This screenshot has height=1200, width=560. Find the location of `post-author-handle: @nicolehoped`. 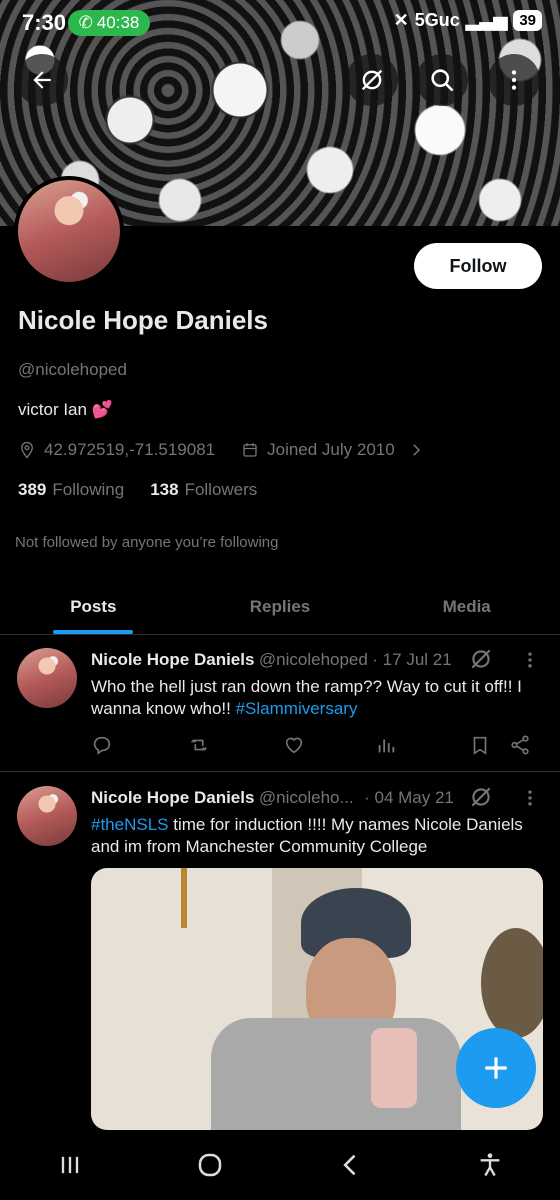

post-author-handle: @nicolehoped is located at coordinates (313, 659).